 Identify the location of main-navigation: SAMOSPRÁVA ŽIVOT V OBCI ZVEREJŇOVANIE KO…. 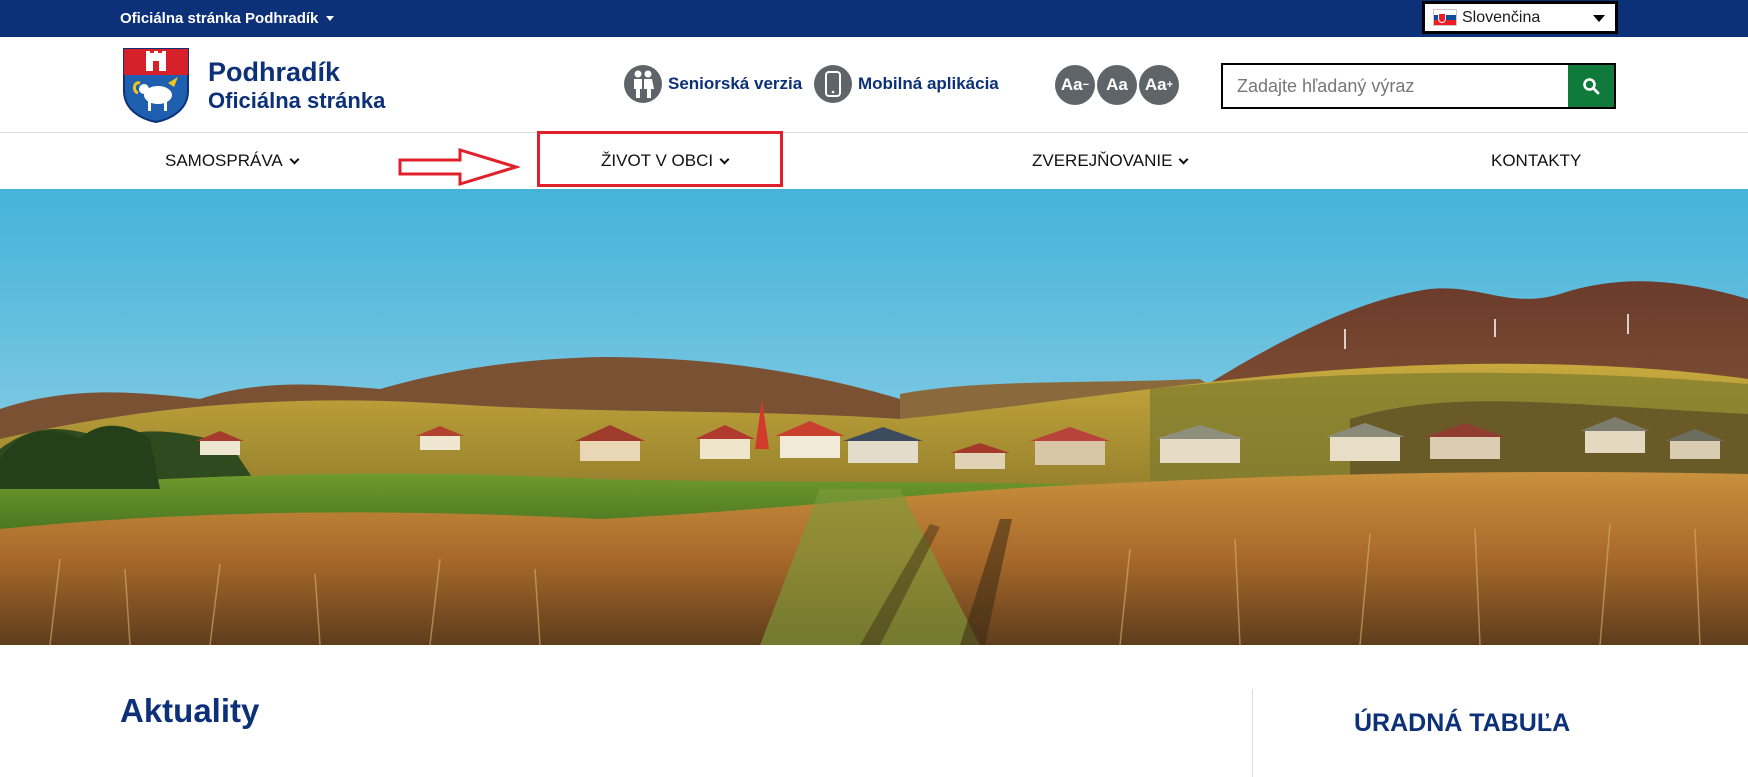
(874, 161).